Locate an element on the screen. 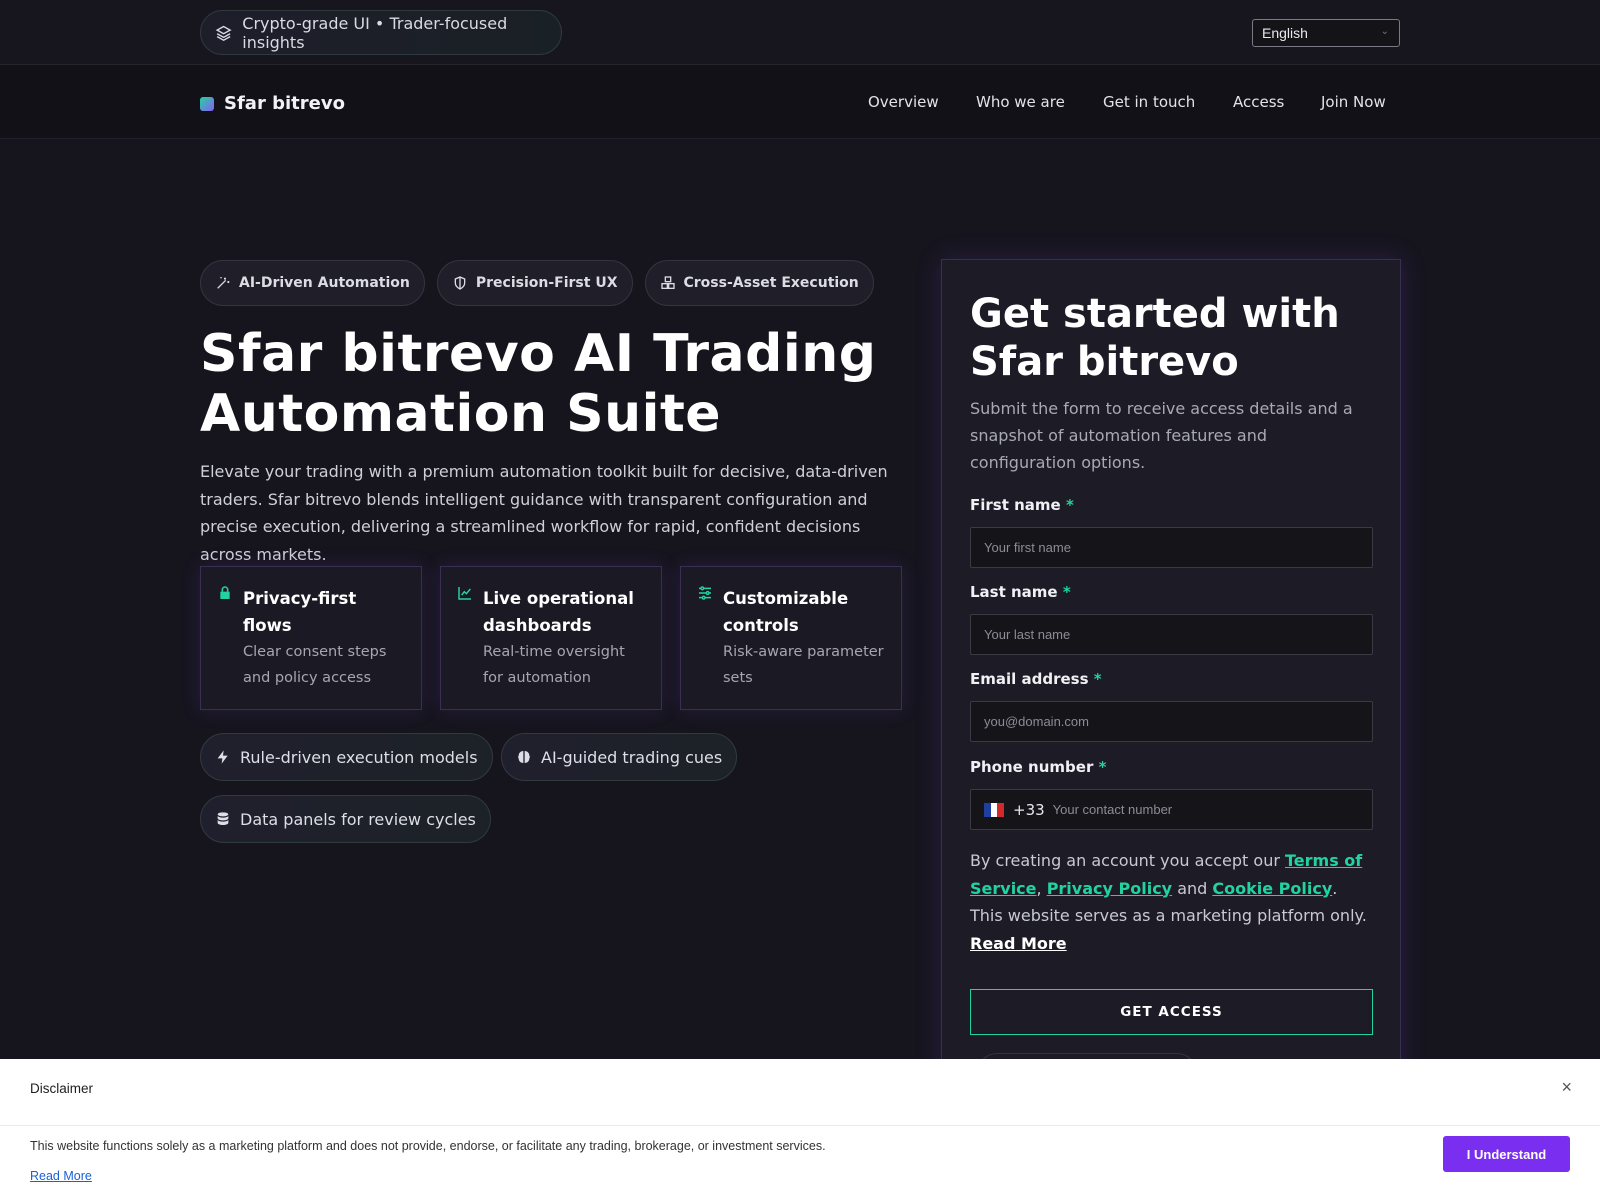 Image resolution: width=1600 pixels, height=1200 pixels. shield-icon is located at coordinates (460, 283).